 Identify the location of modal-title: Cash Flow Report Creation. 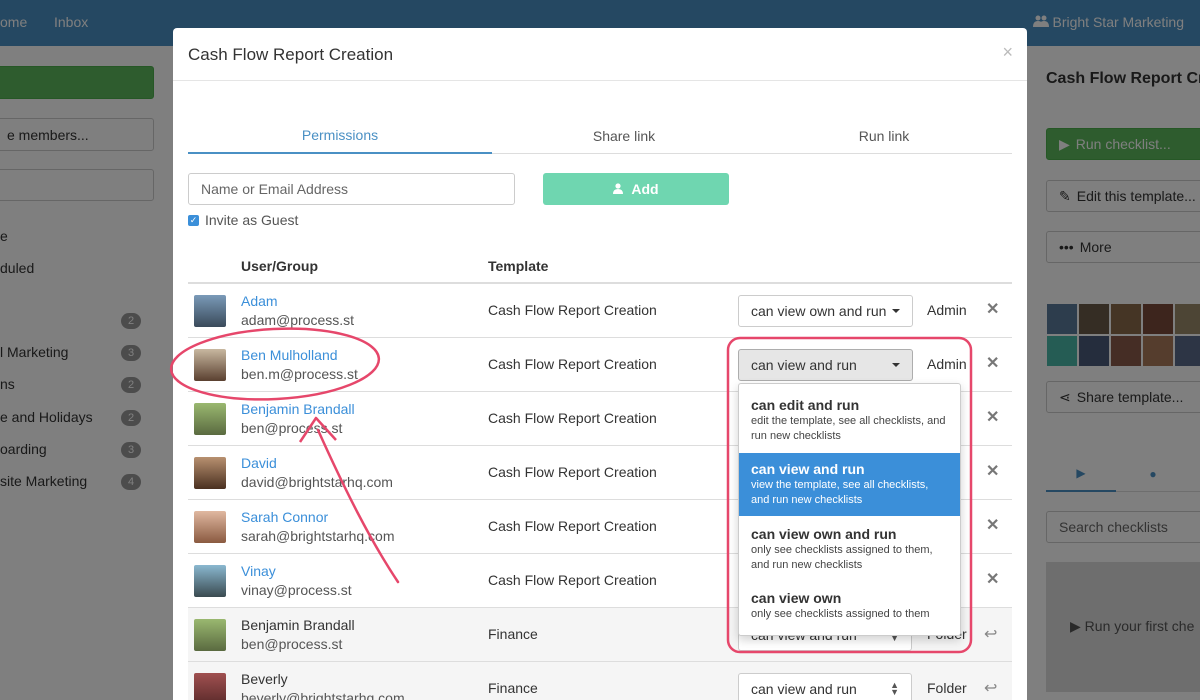
(291, 54).